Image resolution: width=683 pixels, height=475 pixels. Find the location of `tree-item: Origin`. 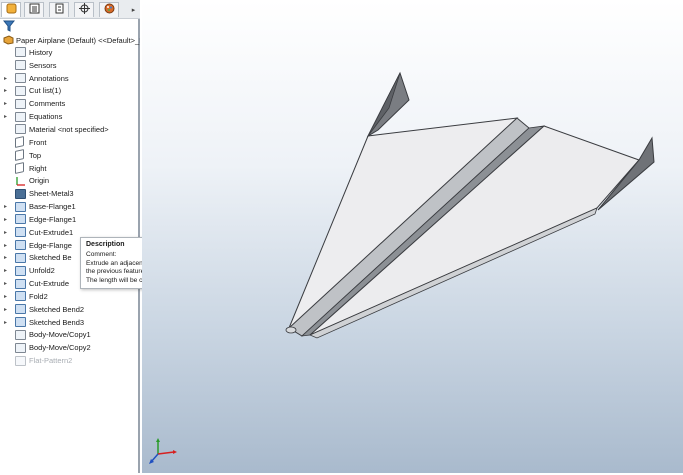

tree-item: Origin is located at coordinates (70, 180).